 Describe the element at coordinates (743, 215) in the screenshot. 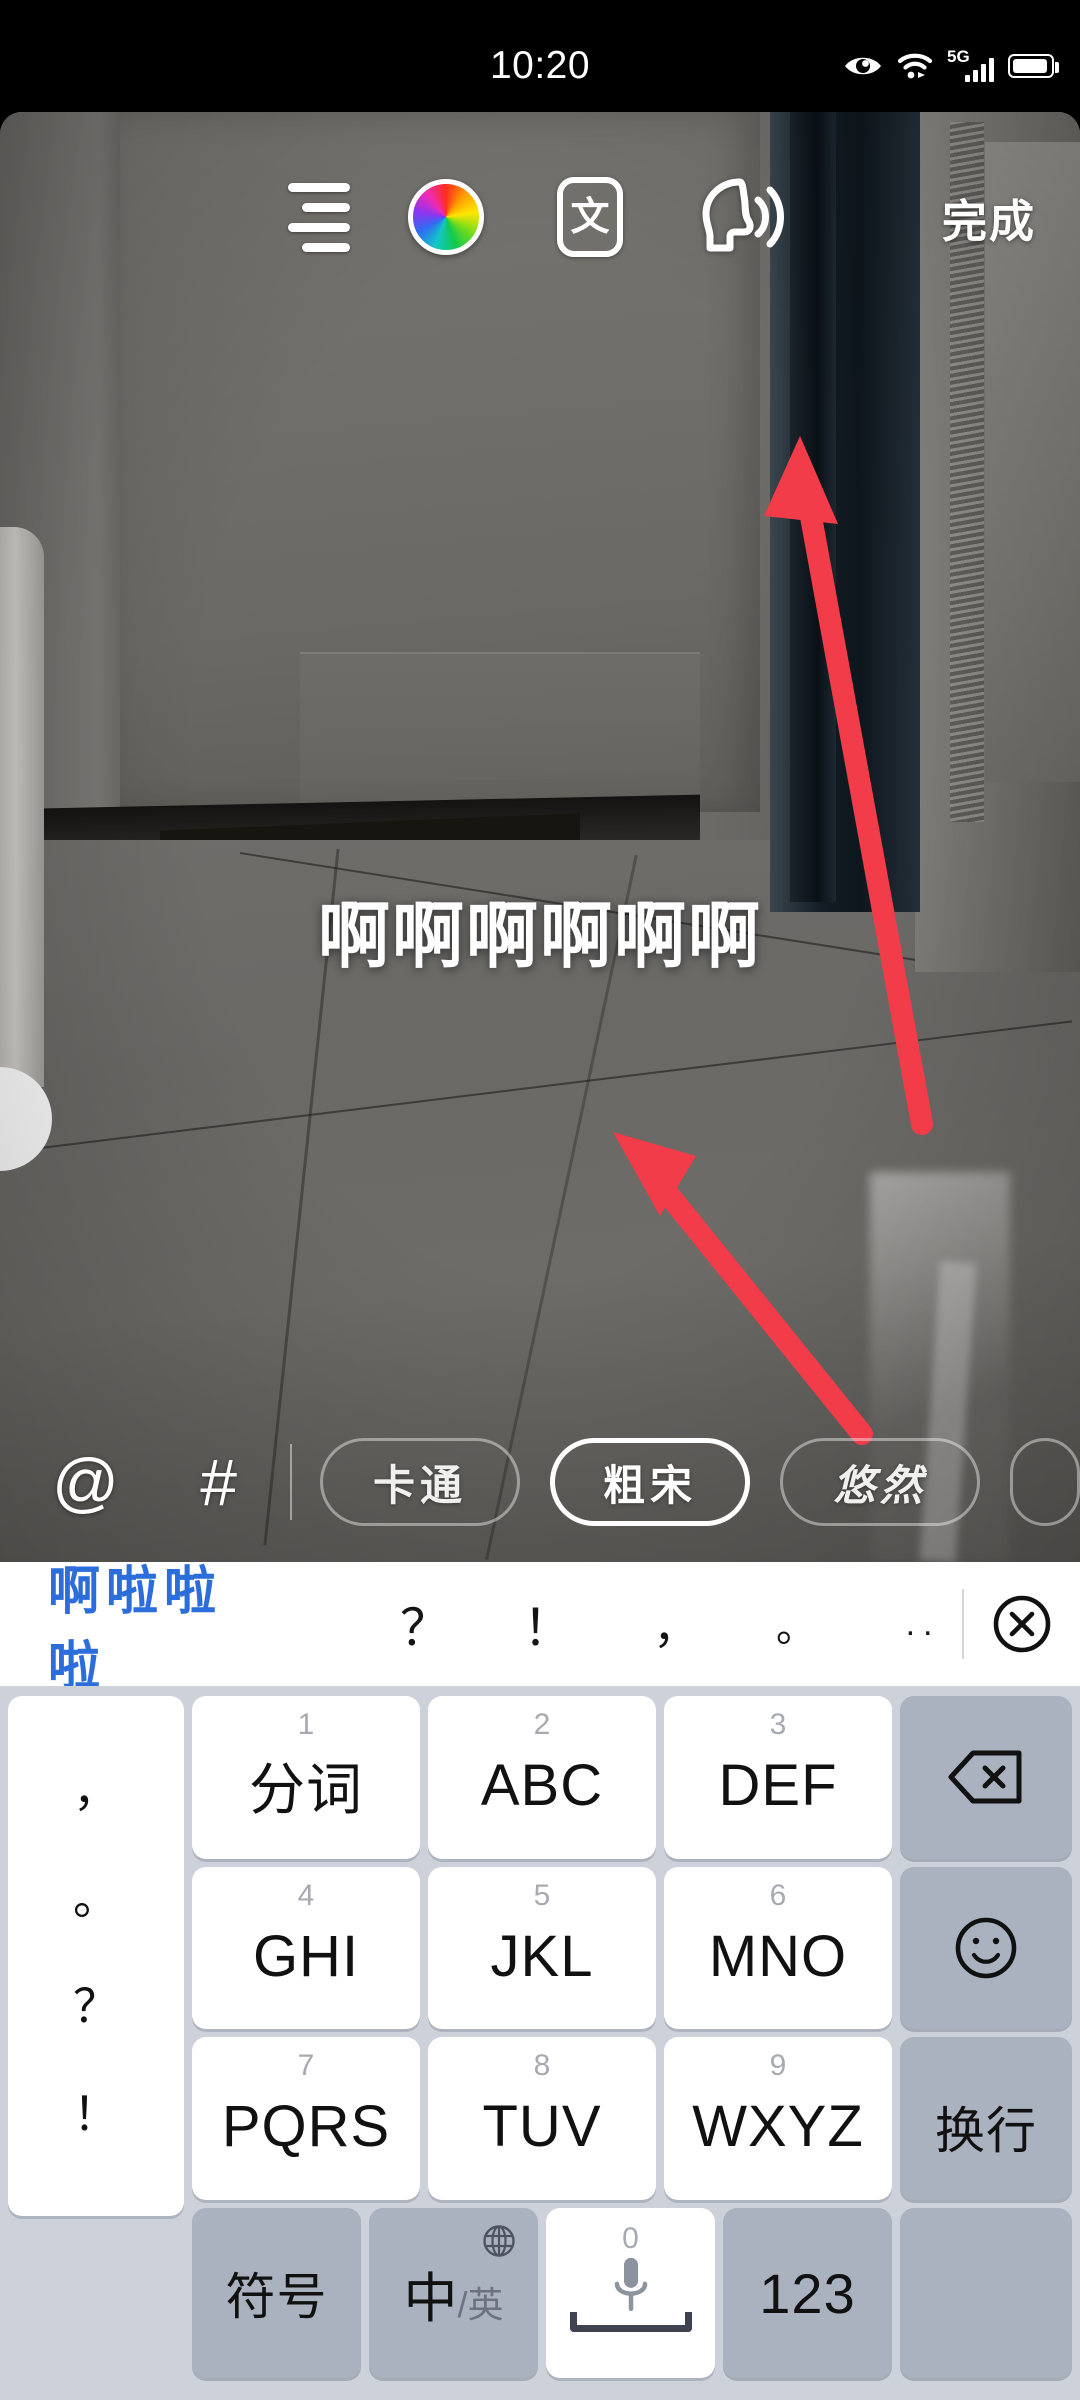

I see `speech-head-icon` at that location.